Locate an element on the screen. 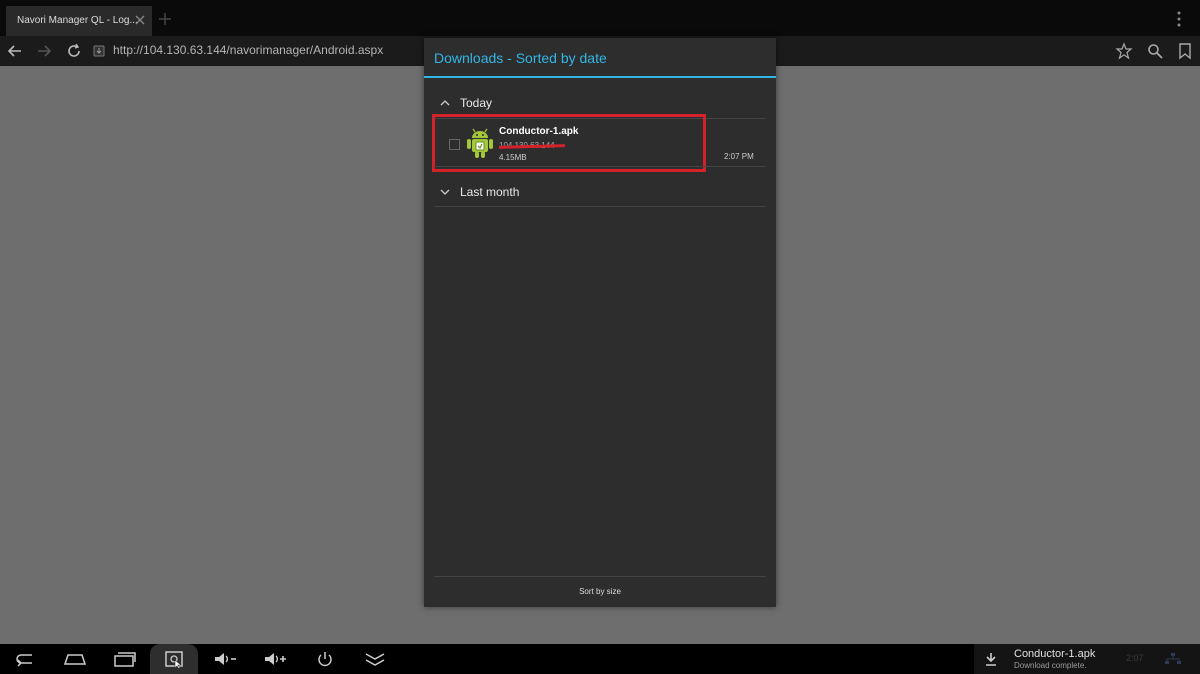  sort-by-size-button: Sort by size is located at coordinates (600, 592).